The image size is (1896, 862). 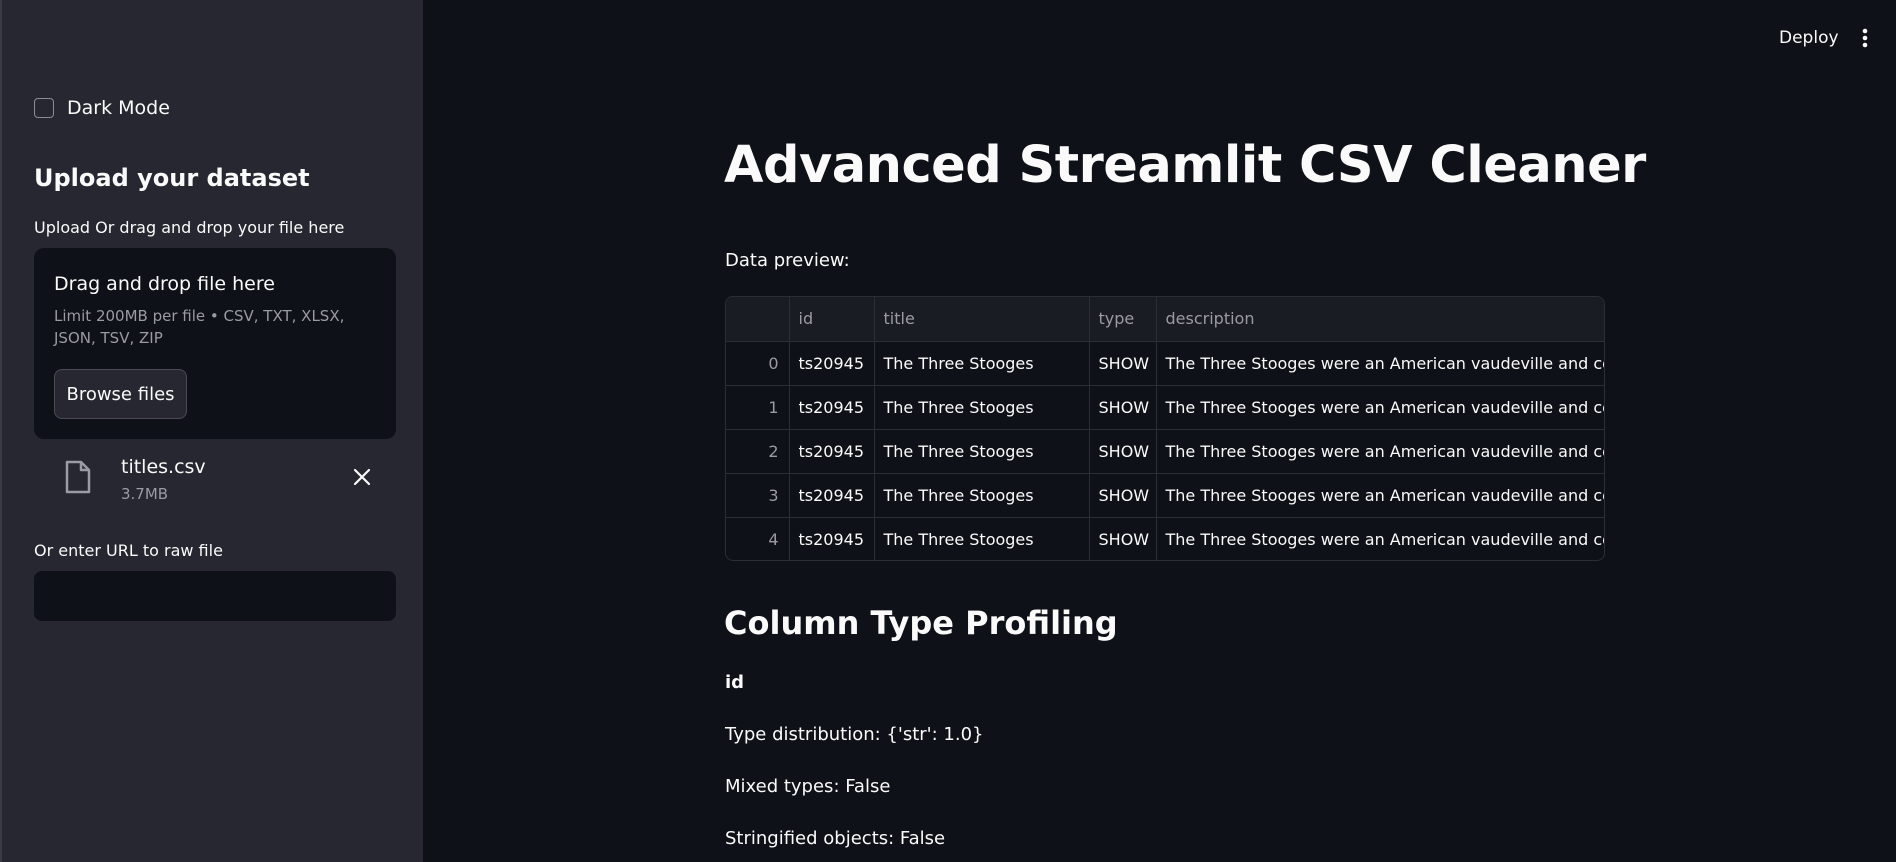 What do you see at coordinates (164, 284) in the screenshot?
I see `dropzone-title: Drag and drop file here` at bounding box center [164, 284].